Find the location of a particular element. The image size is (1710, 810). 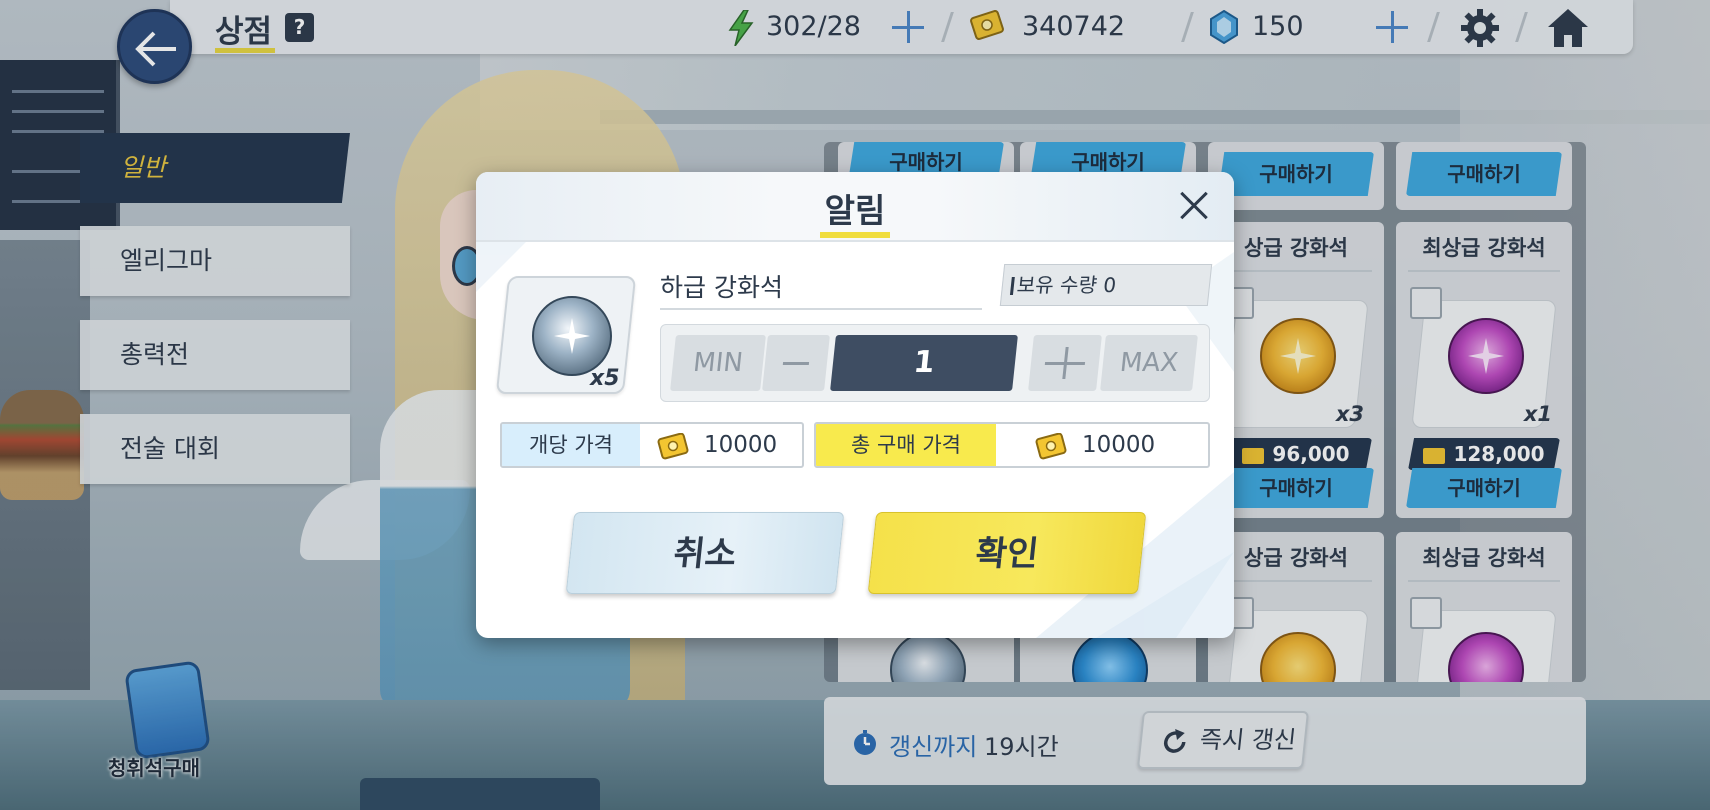

total-price-box: 총 구매 가격 10000 is located at coordinates (1012, 445).